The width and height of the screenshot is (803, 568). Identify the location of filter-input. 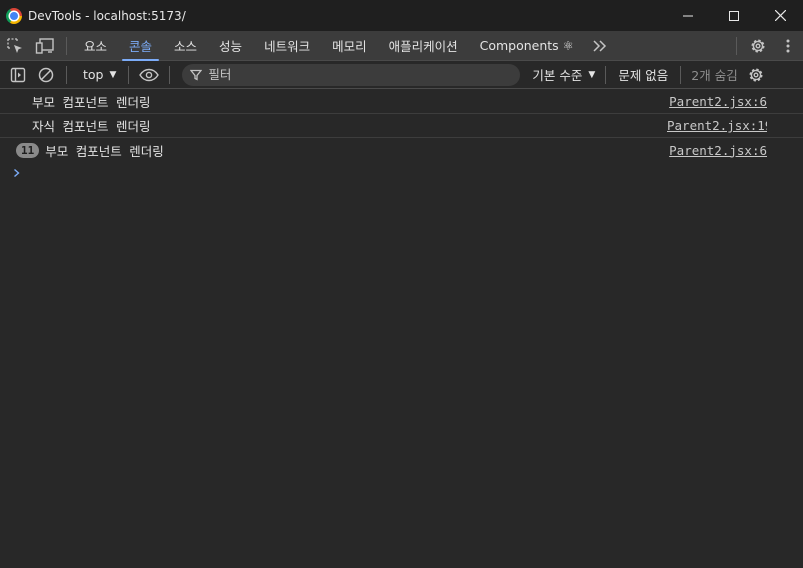
(348, 74).